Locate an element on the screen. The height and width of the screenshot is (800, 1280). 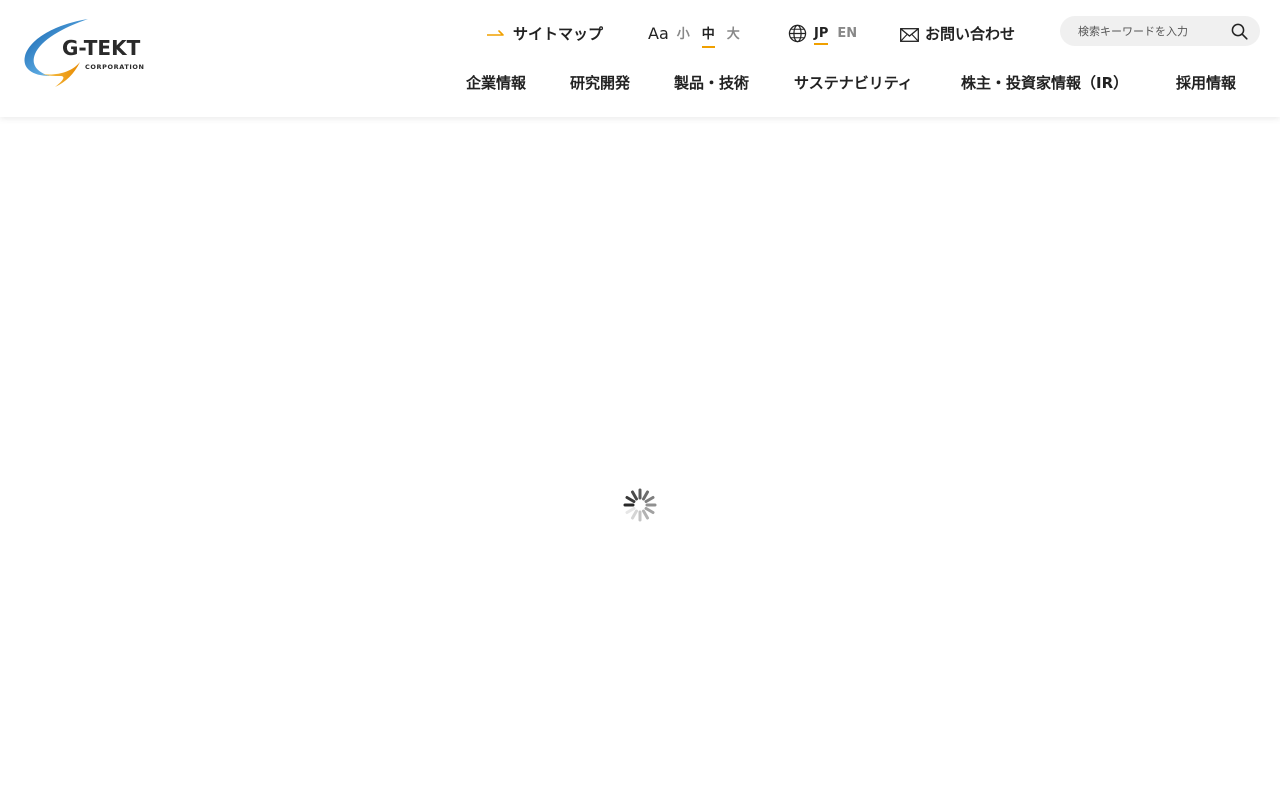
font-size-icon: Aa is located at coordinates (658, 33).